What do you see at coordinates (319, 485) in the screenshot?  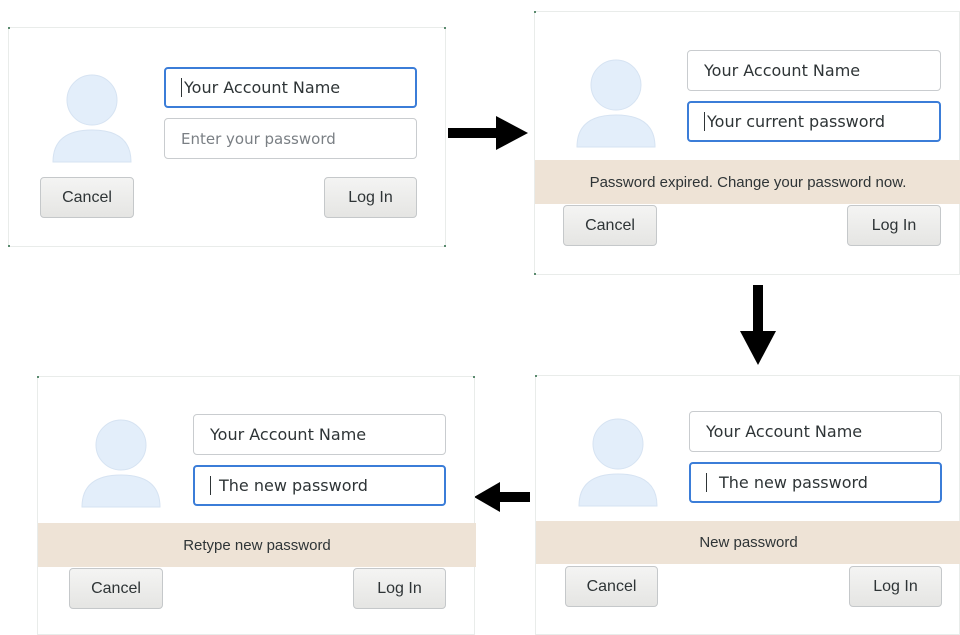 I see `retype-password-field: The new password` at bounding box center [319, 485].